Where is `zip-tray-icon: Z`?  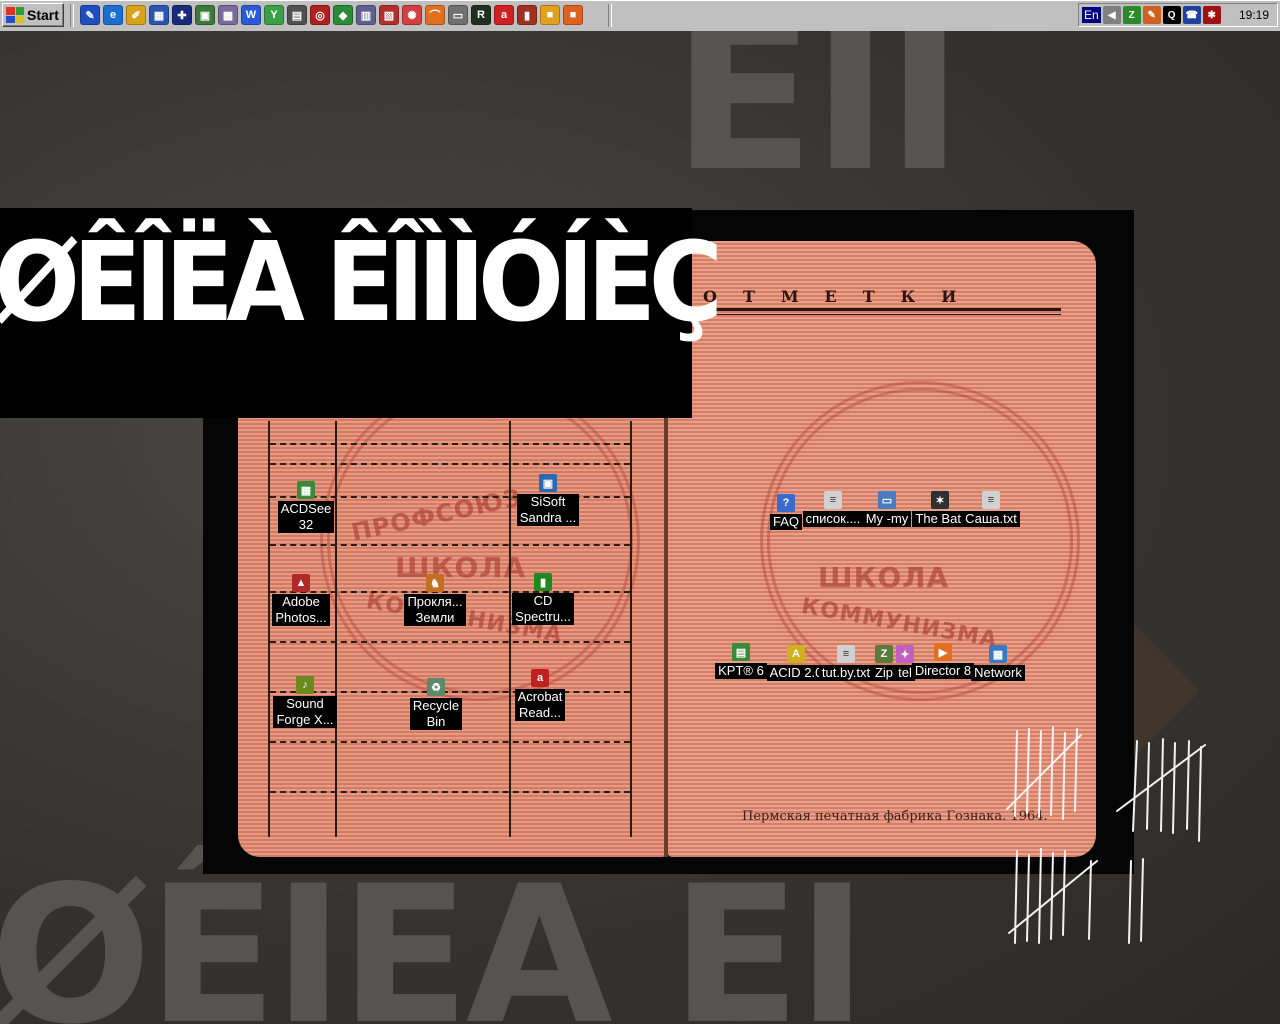
zip-tray-icon: Z is located at coordinates (1131, 15).